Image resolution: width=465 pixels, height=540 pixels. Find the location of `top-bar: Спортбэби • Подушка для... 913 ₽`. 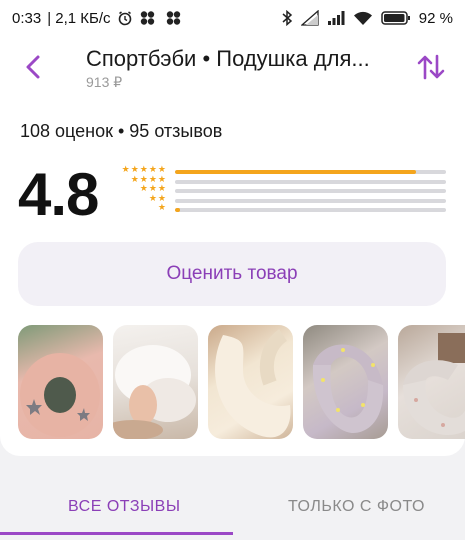

top-bar: Спортбэби • Подушка для... 913 ₽ is located at coordinates (232, 70).